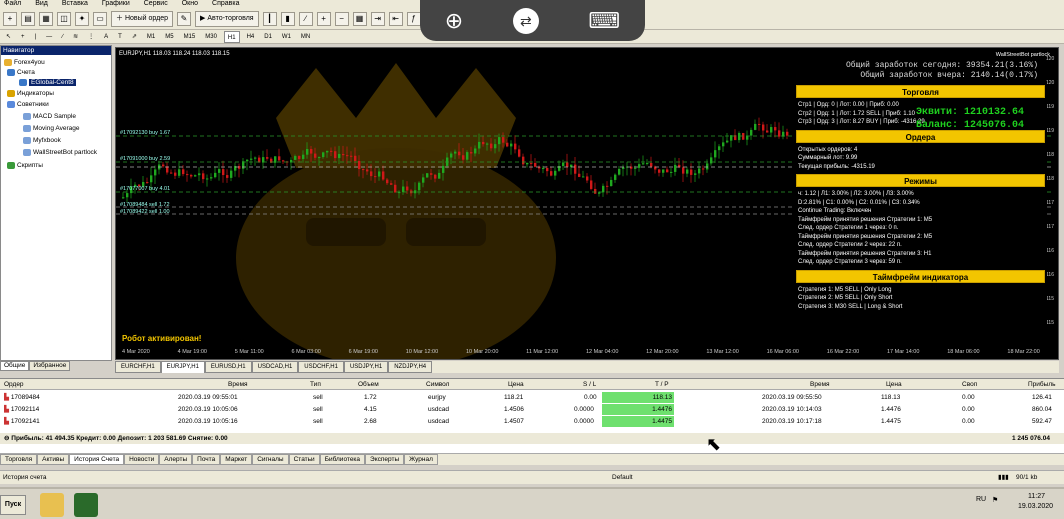  I want to click on menu-file: Файл, so click(12, 4).